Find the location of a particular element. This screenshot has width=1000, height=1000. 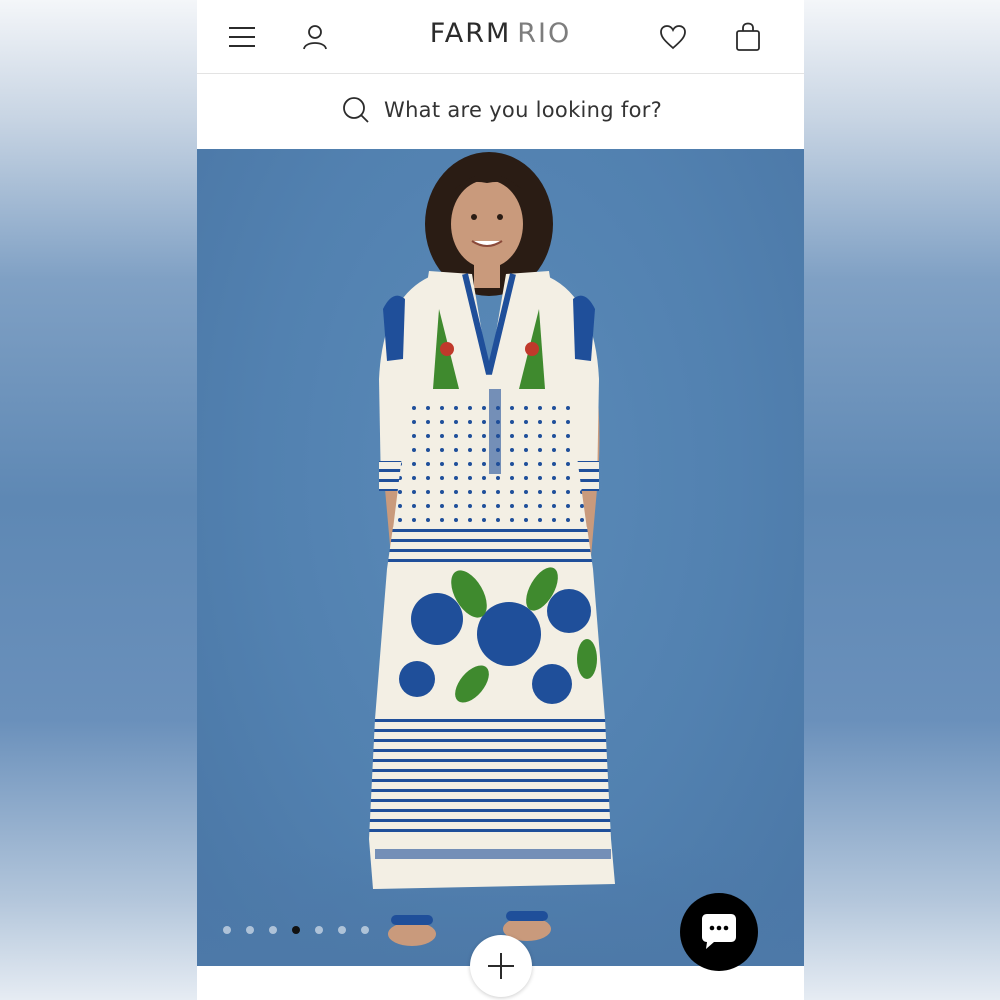

search-bar: What are you looking for? is located at coordinates (500, 111).